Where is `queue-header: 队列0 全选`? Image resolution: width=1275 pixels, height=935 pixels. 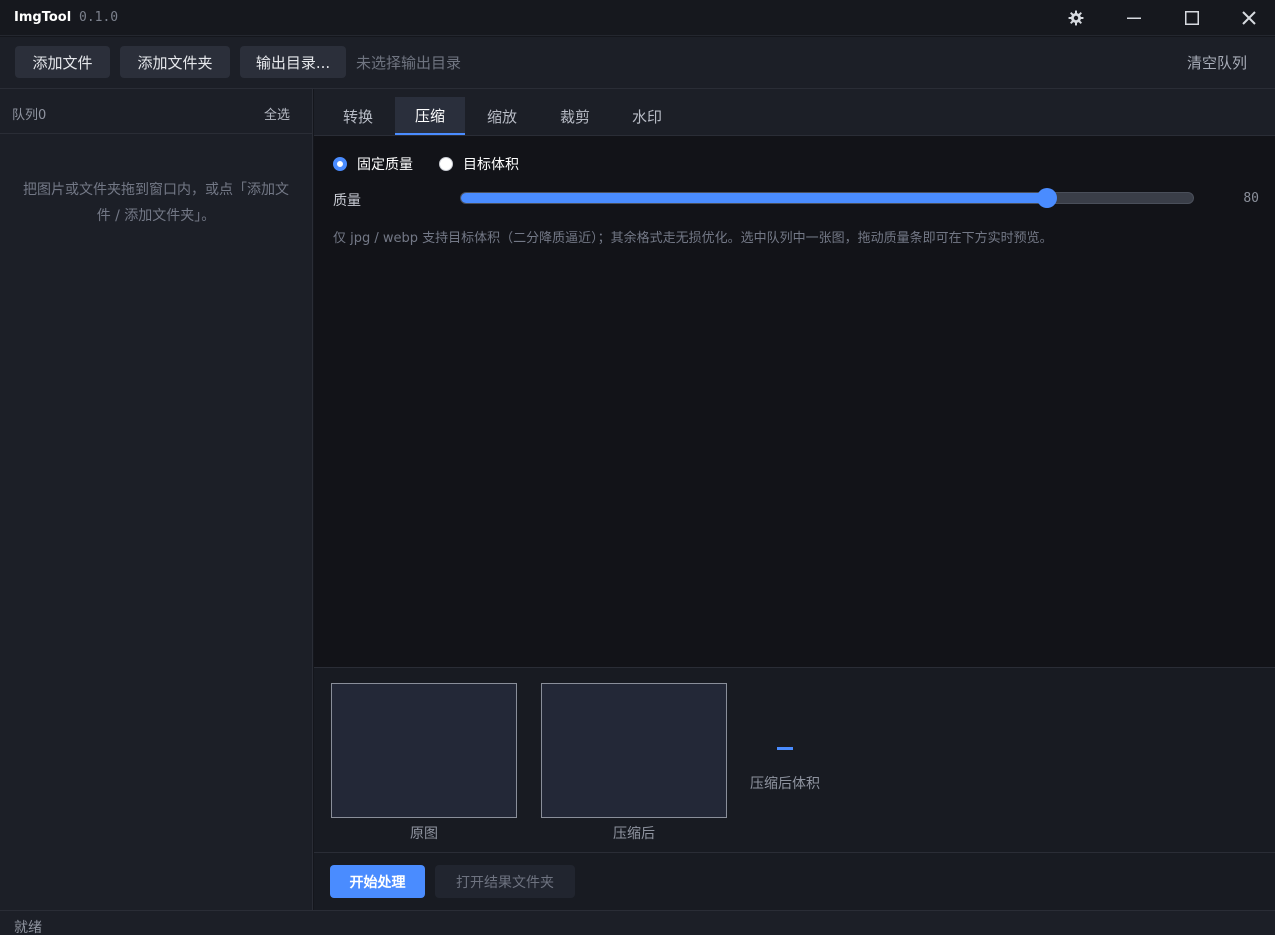 queue-header: 队列0 全选 is located at coordinates (156, 111).